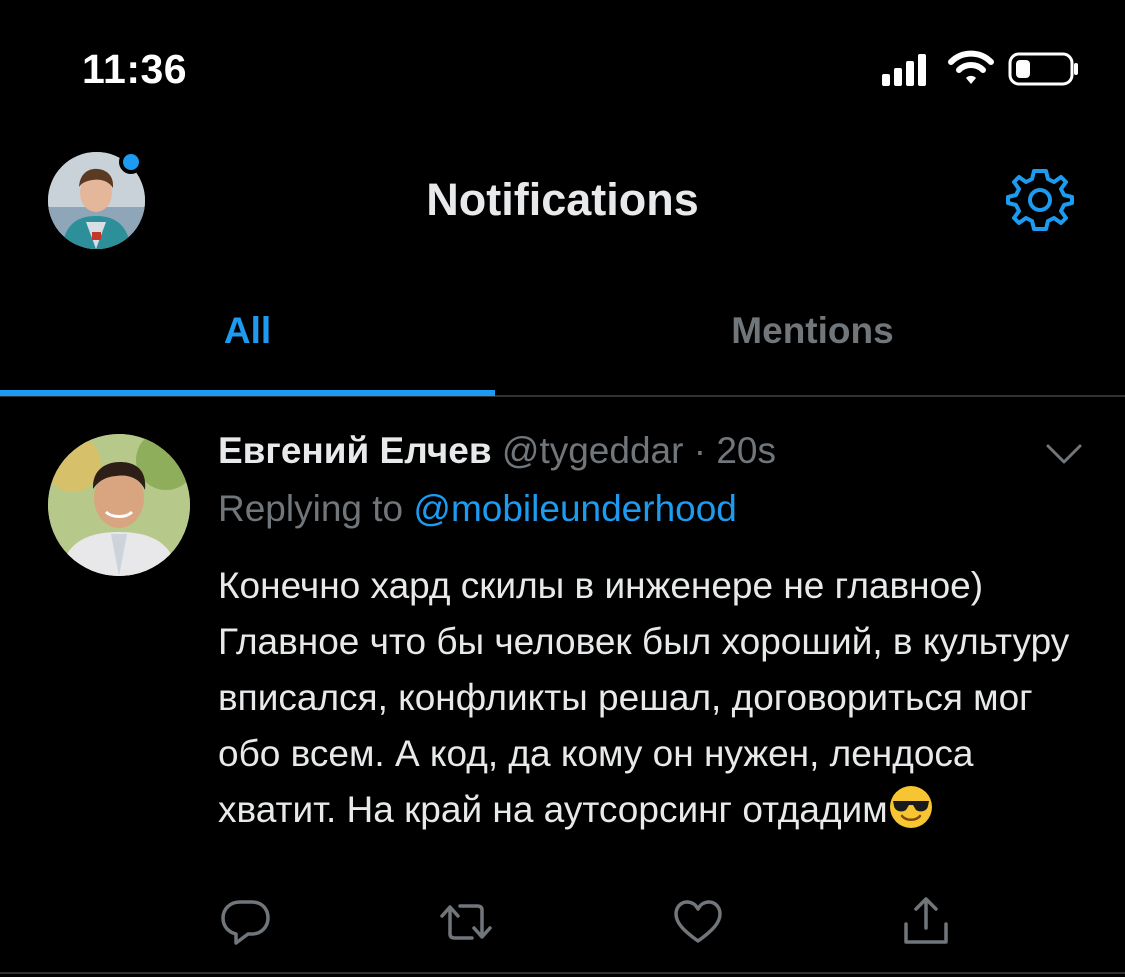  Describe the element at coordinates (562, 199) in the screenshot. I see `page-title: Notifications` at that location.